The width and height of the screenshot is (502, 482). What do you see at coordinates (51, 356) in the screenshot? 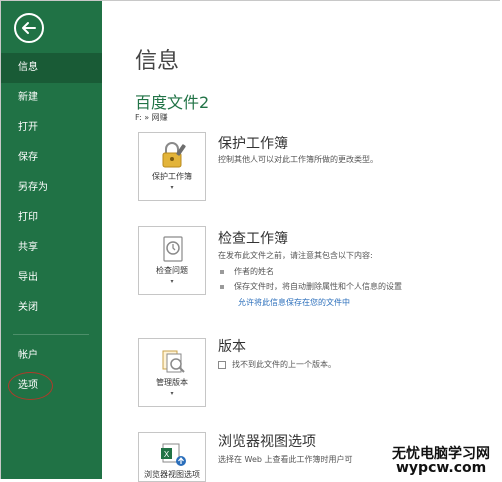
I see `sidebar-item-account: 帐户` at bounding box center [51, 356].